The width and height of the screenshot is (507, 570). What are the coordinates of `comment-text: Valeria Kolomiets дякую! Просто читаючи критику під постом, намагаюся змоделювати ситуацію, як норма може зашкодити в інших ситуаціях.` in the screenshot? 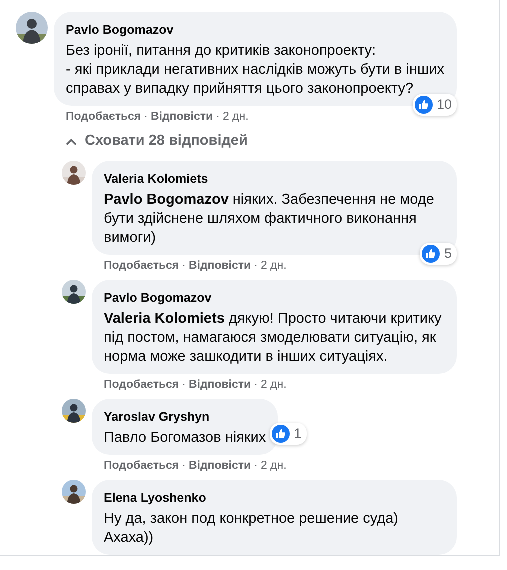 It's located at (273, 338).